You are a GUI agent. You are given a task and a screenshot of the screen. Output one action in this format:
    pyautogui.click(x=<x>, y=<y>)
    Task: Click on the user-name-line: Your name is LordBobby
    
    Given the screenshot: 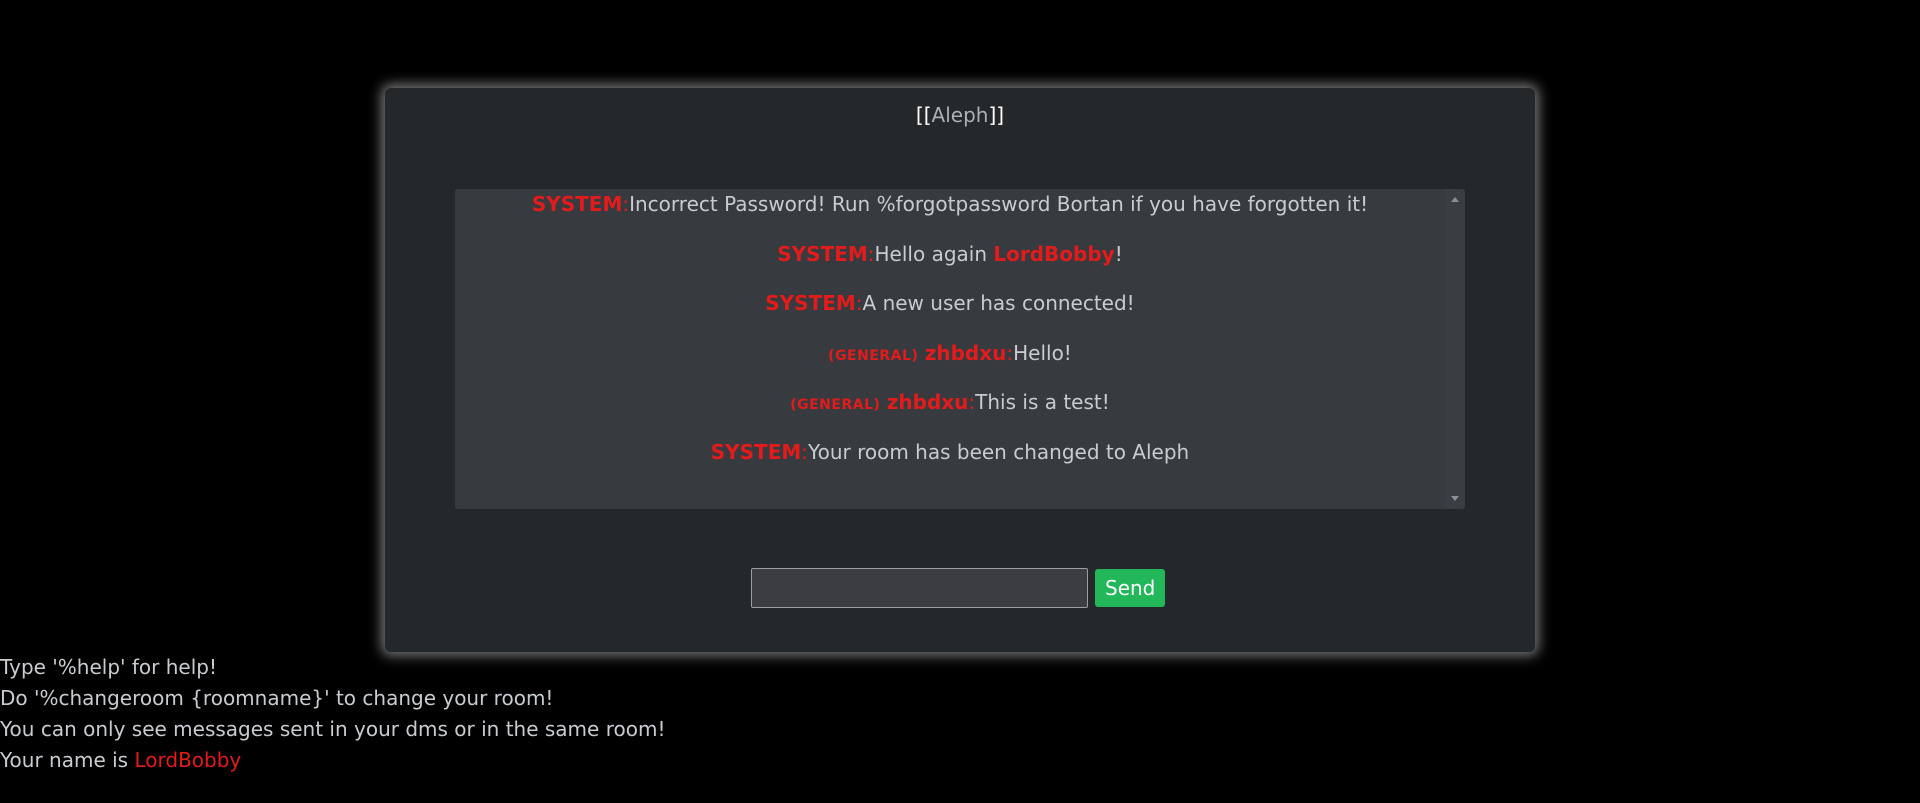 What is the action you would take?
    pyautogui.click(x=332, y=760)
    